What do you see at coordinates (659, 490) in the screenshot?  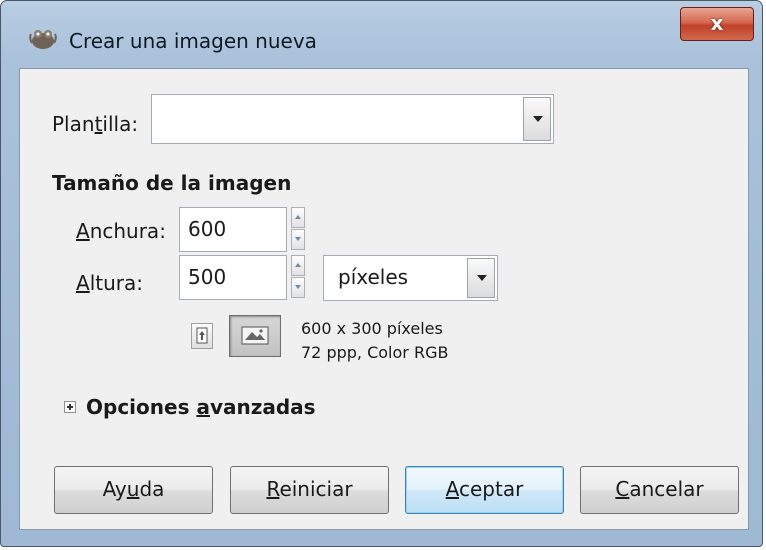 I see `cancel-button: Cancelar` at bounding box center [659, 490].